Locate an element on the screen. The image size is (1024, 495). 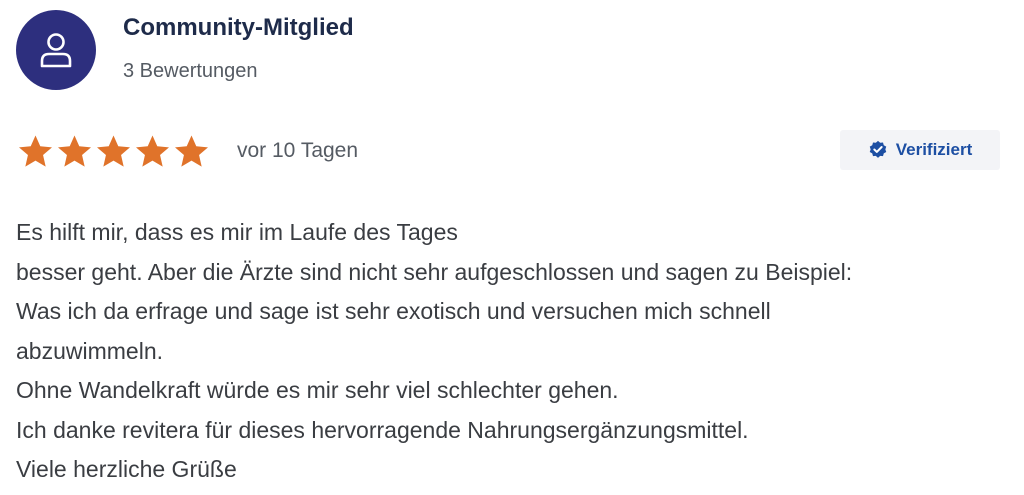
star-rating is located at coordinates (113, 151).